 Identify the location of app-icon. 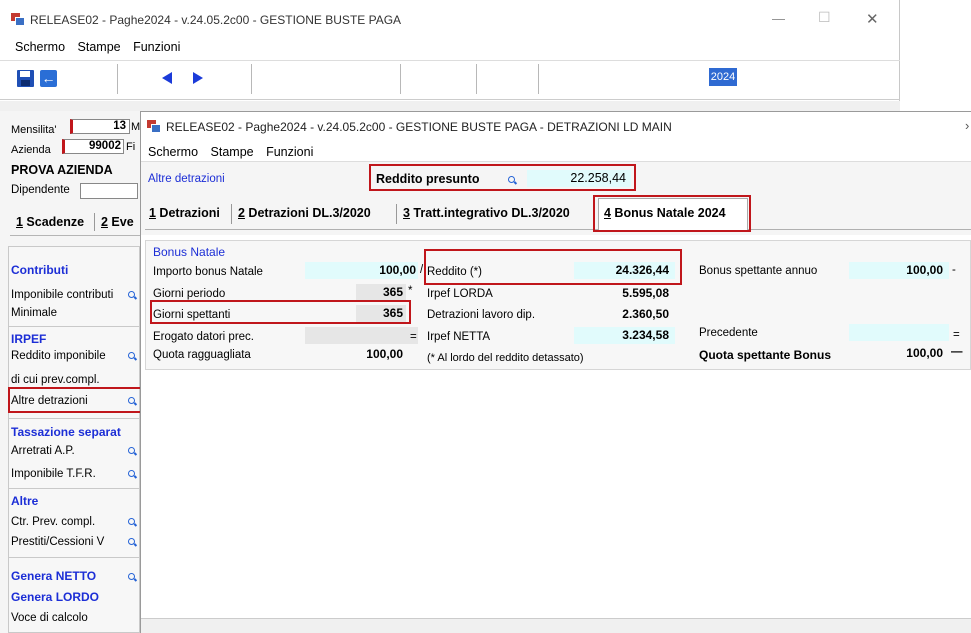
(18, 19).